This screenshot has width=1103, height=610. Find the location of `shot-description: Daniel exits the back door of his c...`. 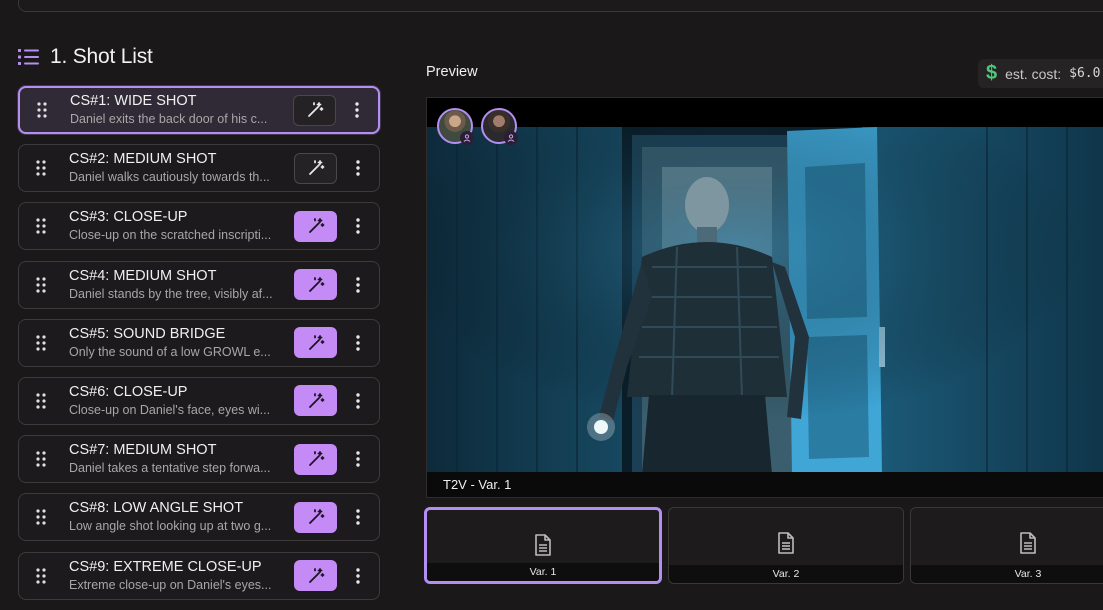

shot-description: Daniel exits the back door of his c... is located at coordinates (169, 119).